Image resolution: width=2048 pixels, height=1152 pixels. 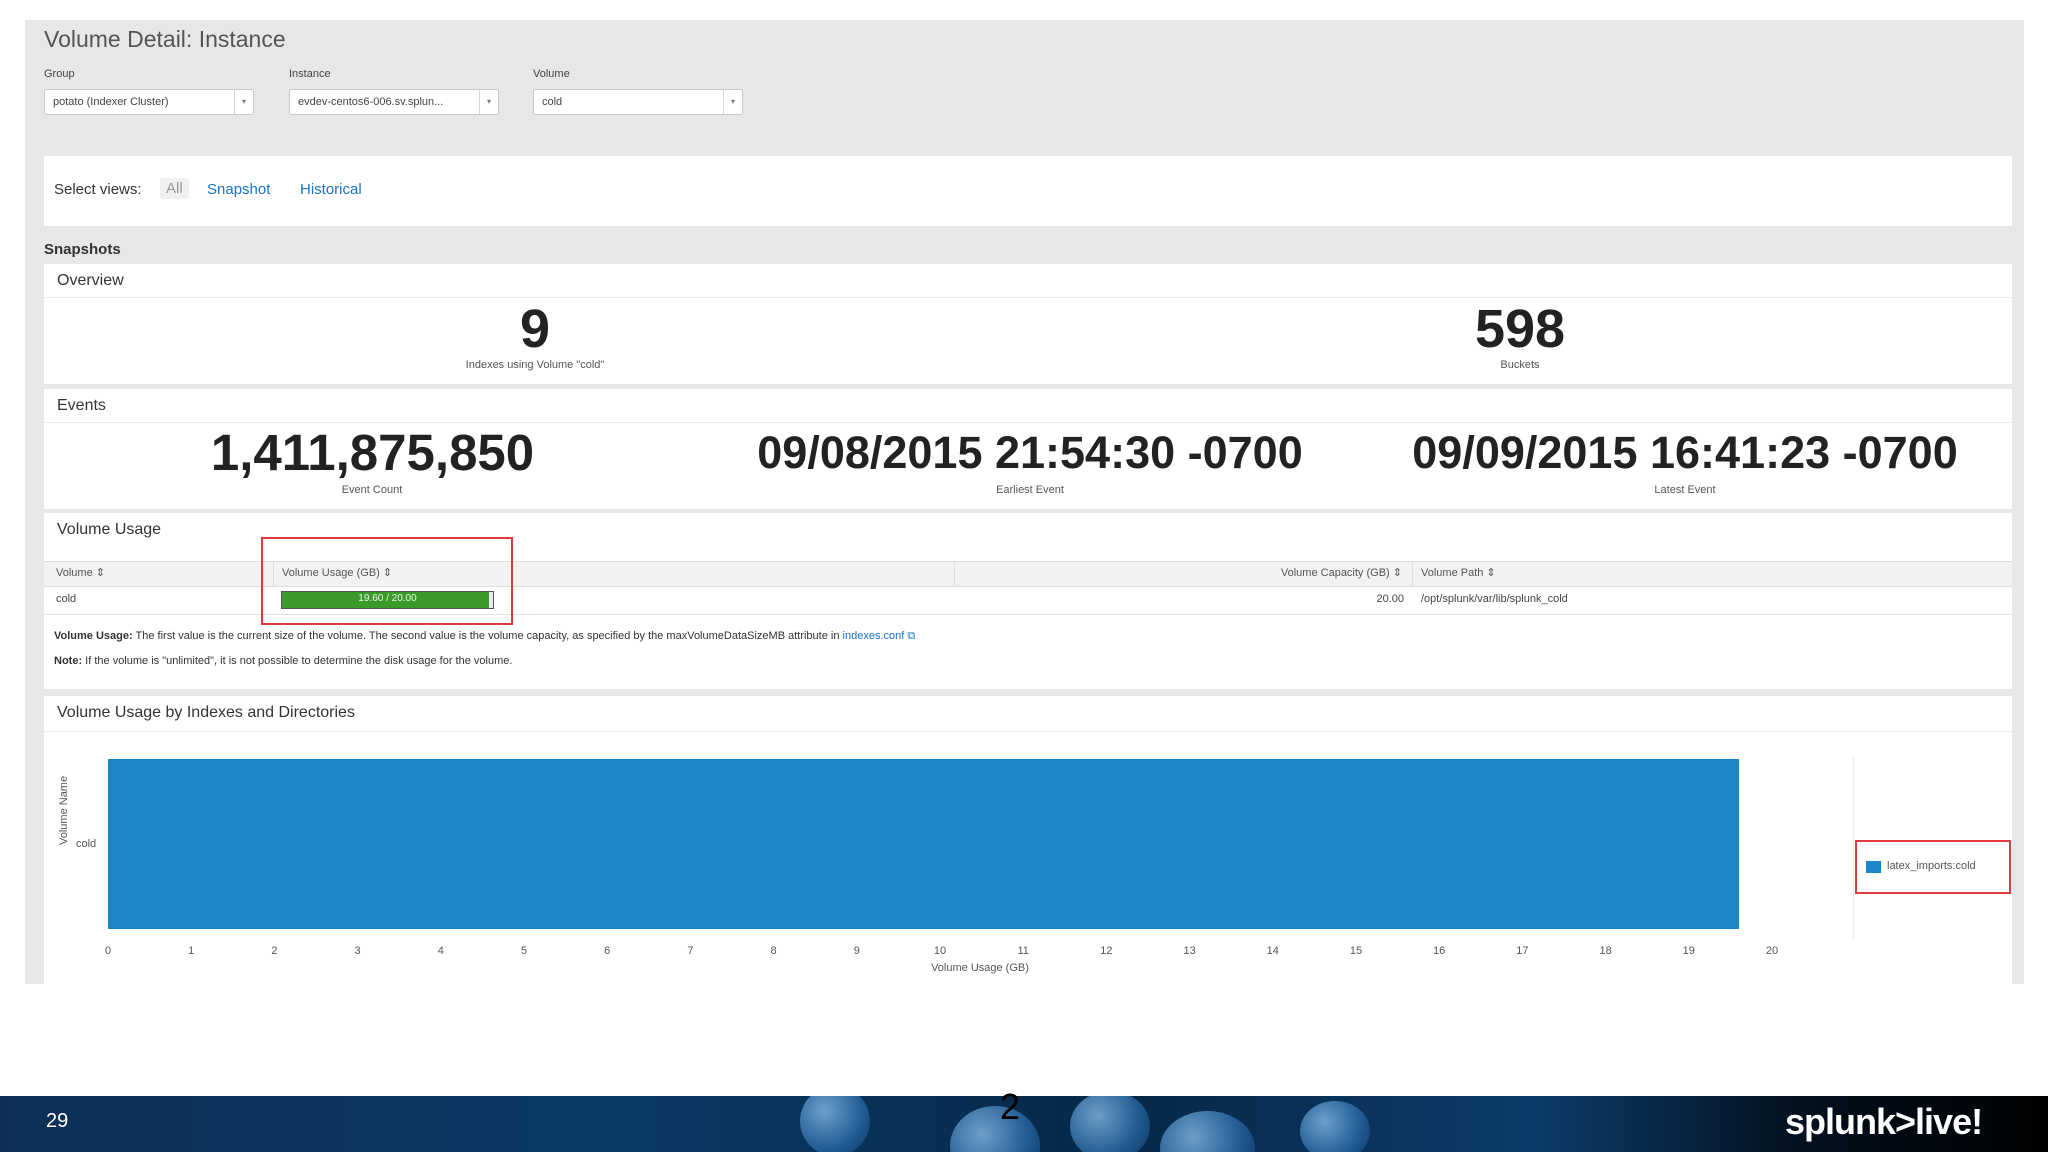 What do you see at coordinates (1520, 329) in the screenshot?
I see `buckets-count: 598` at bounding box center [1520, 329].